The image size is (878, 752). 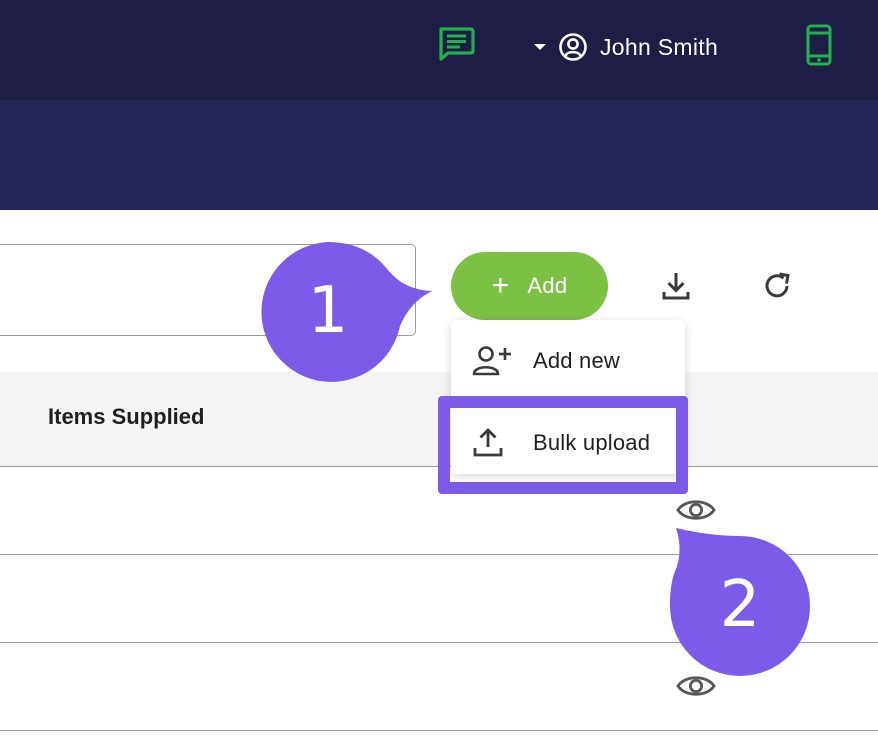 What do you see at coordinates (439, 730) in the screenshot?
I see `table-row` at bounding box center [439, 730].